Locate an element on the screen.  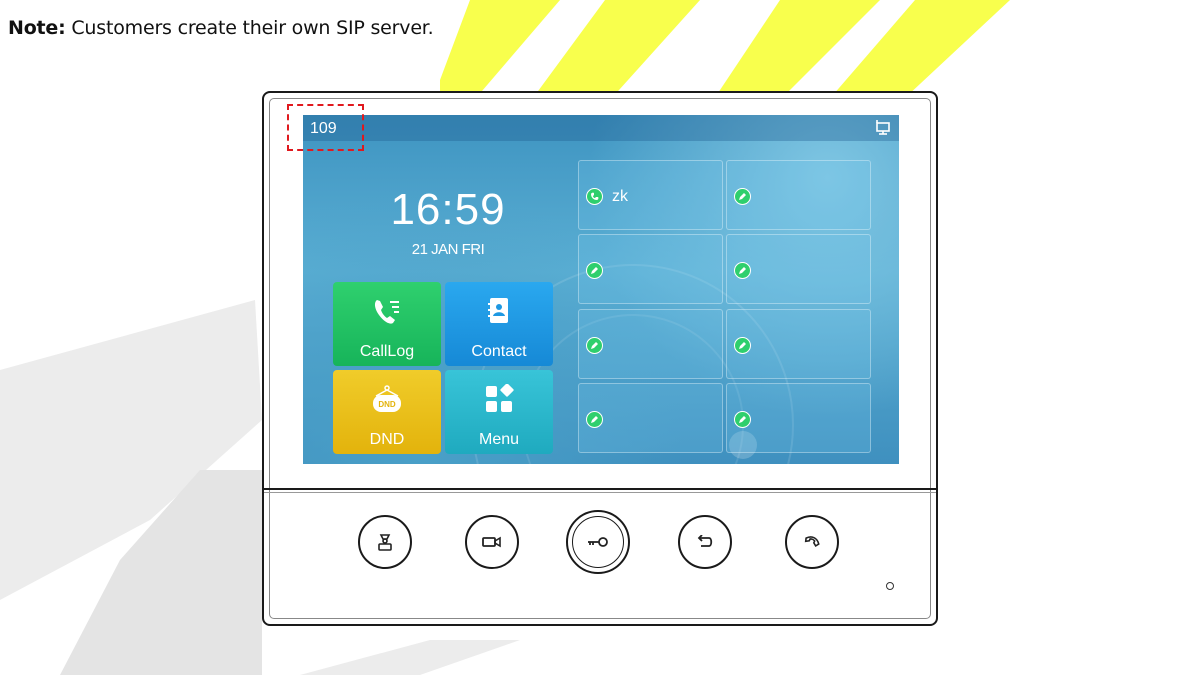
calllog-icon is located at coordinates (386, 312).